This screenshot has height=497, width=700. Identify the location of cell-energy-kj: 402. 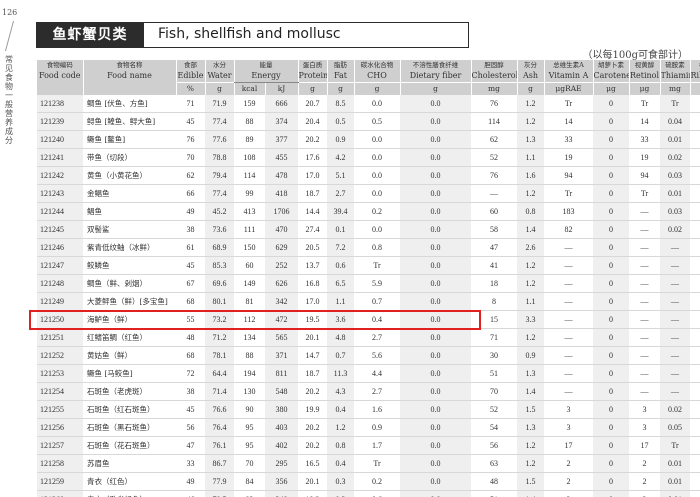
(281, 446).